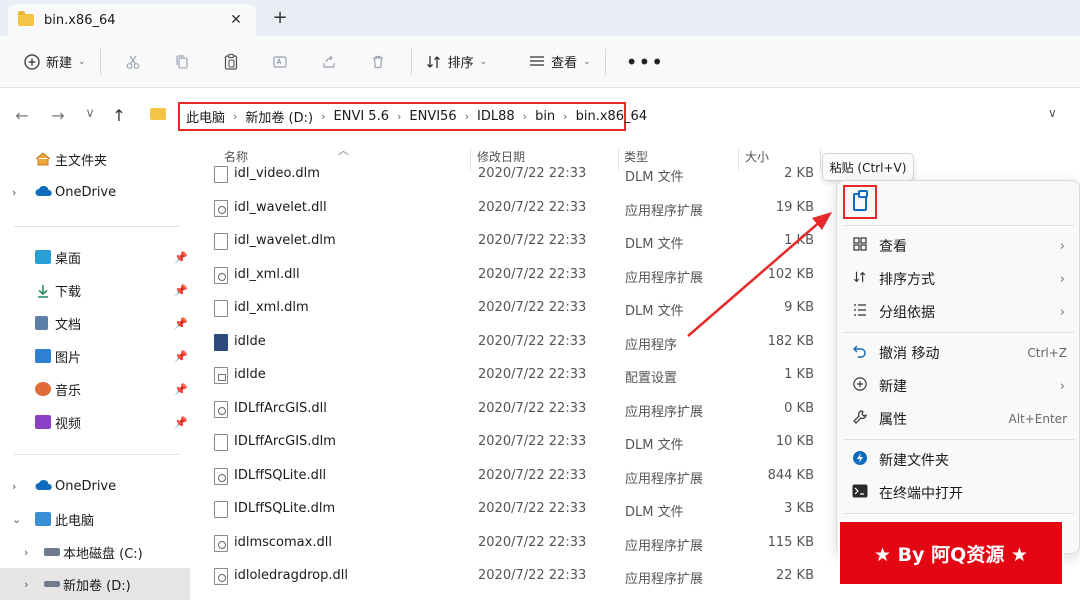 The width and height of the screenshot is (1080, 600). What do you see at coordinates (58, 115) in the screenshot?
I see `forward-arrow-icon: →` at bounding box center [58, 115].